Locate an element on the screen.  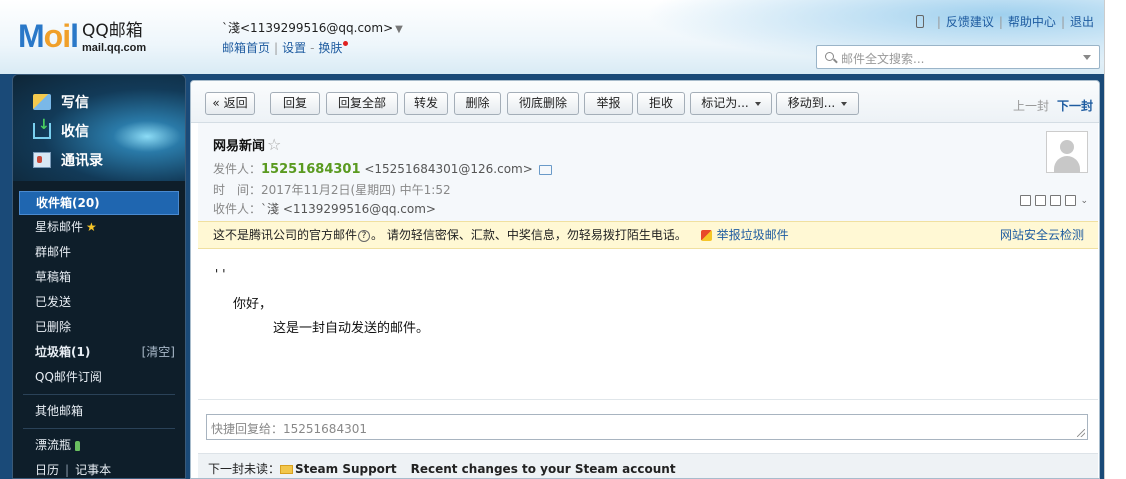
sidebar-actions: 写信 收信 通讯录 is located at coordinates (99, 128).